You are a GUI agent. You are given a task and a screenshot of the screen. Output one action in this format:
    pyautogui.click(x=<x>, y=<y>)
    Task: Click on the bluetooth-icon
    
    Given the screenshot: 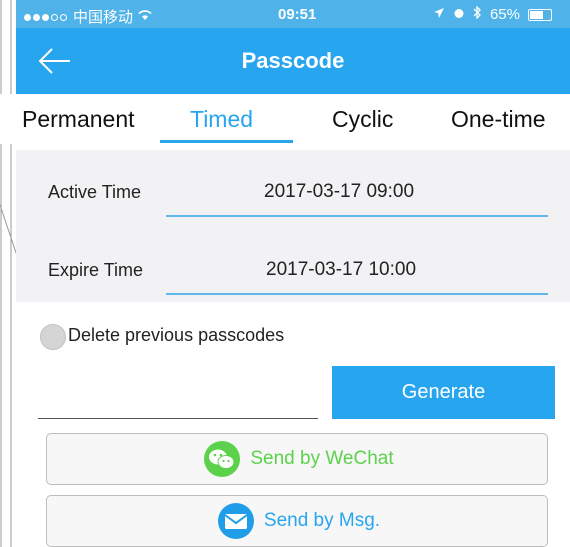 What is the action you would take?
    pyautogui.click(x=477, y=14)
    